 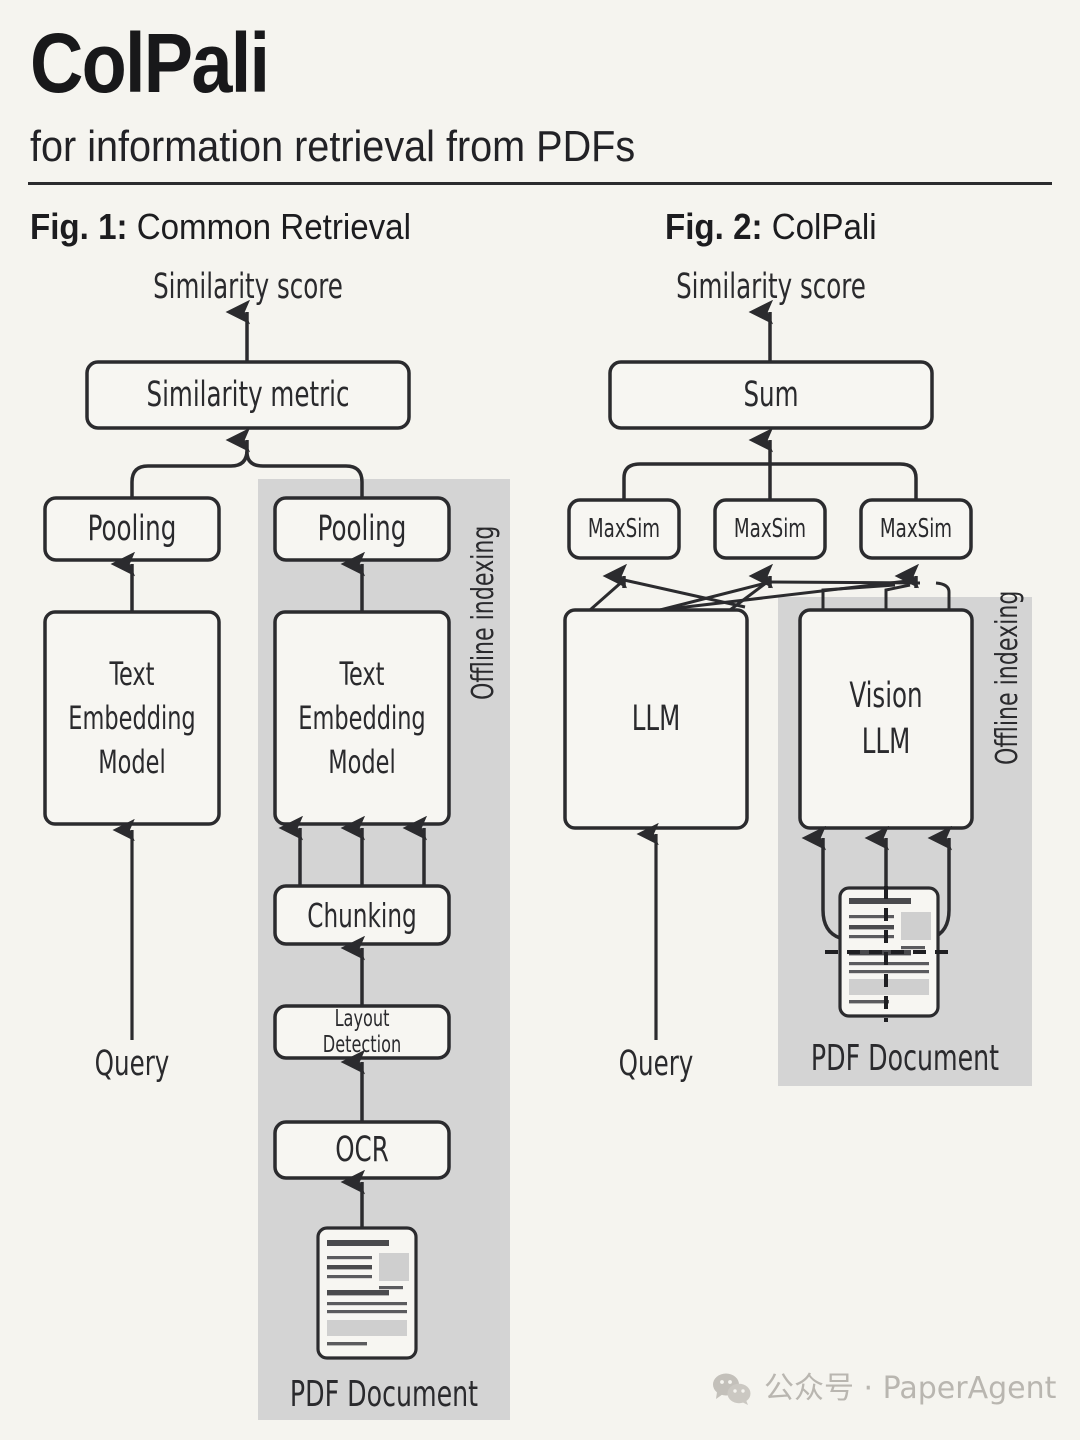 What do you see at coordinates (483, 612) in the screenshot?
I see `fig1-label-offline-indexing: Offline indexing` at bounding box center [483, 612].